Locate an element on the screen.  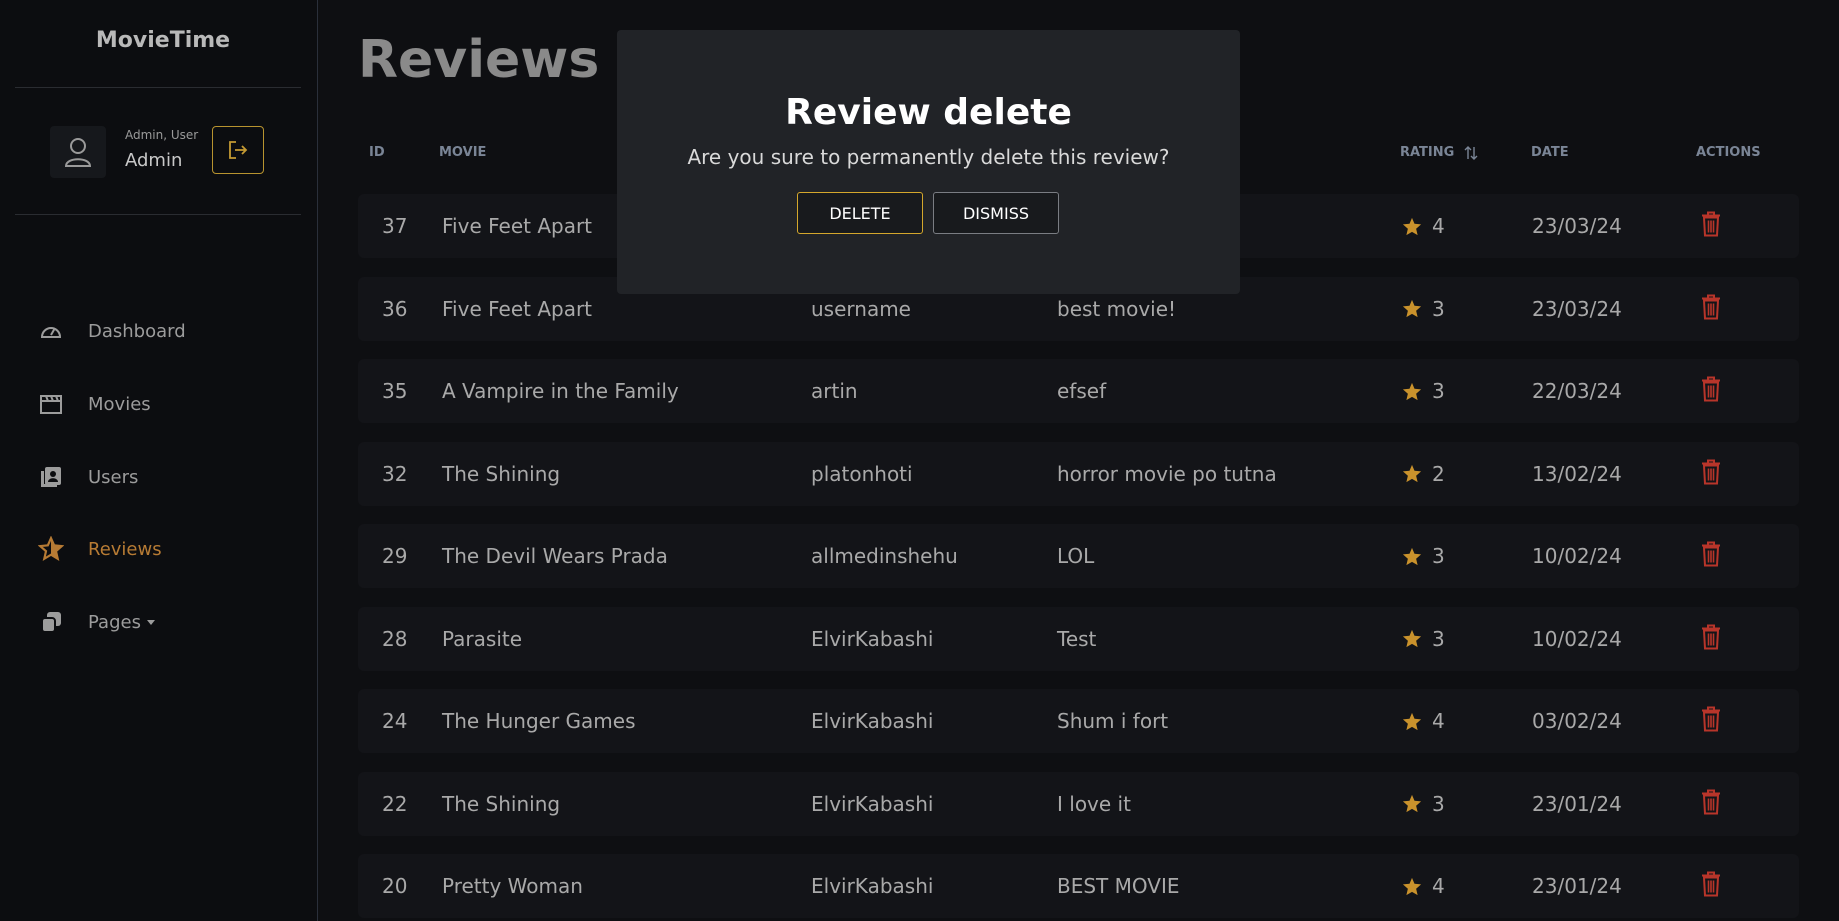
review-text: I love it is located at coordinates (1094, 803).